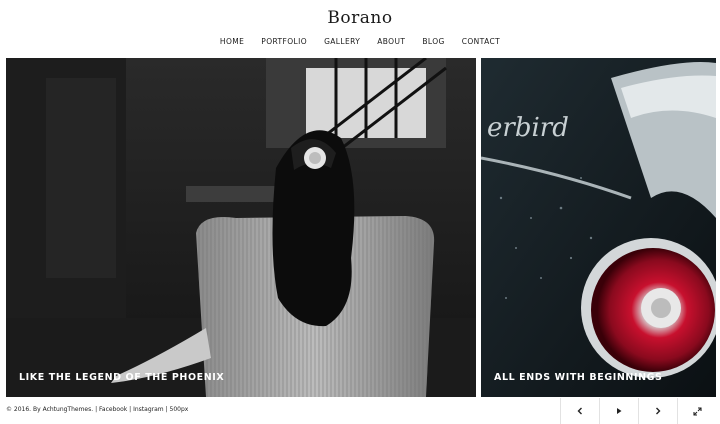 This screenshot has width=720, height=424. What do you see at coordinates (342, 41) in the screenshot?
I see `nav-gallery: GALLERY` at bounding box center [342, 41].